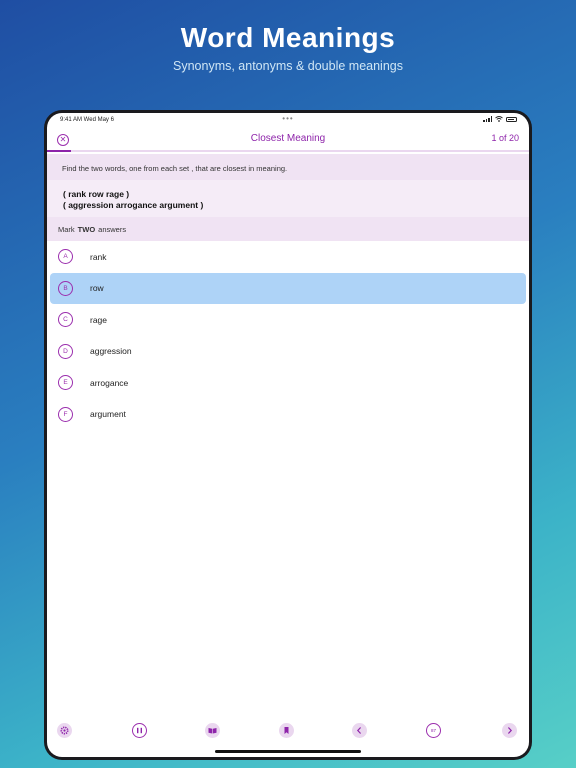  I want to click on option-text: row, so click(97, 288).